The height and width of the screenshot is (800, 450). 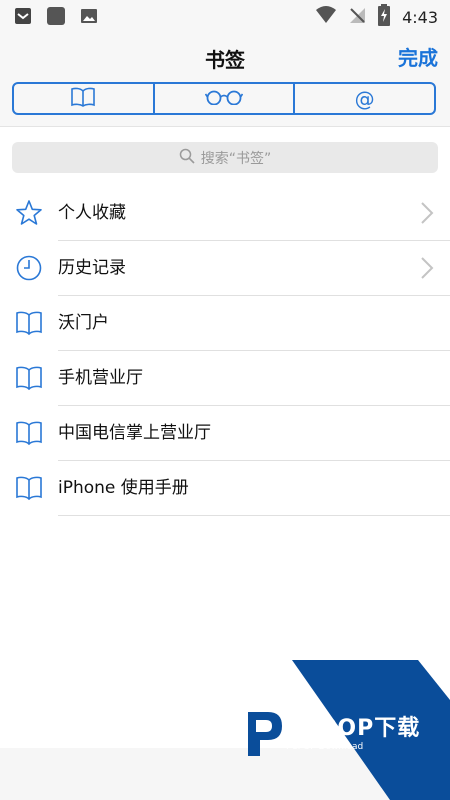 What do you see at coordinates (225, 378) in the screenshot?
I see `list-item-bookmark: 手机营业厅` at bounding box center [225, 378].